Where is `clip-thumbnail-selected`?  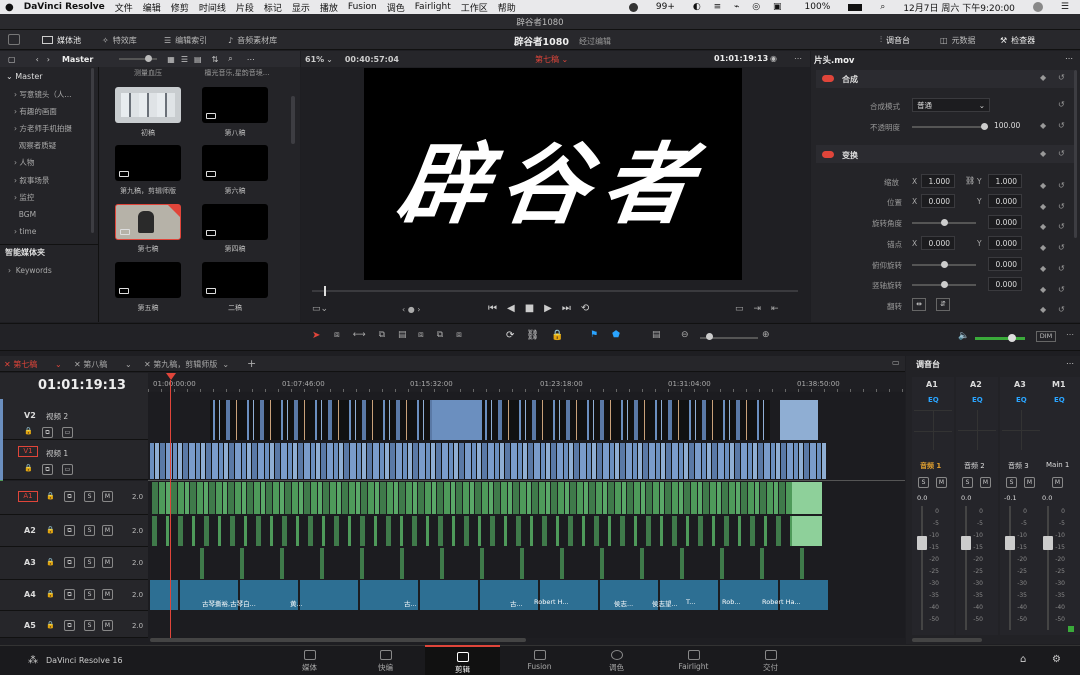
clip-thumbnail-selected is located at coordinates (148, 222).